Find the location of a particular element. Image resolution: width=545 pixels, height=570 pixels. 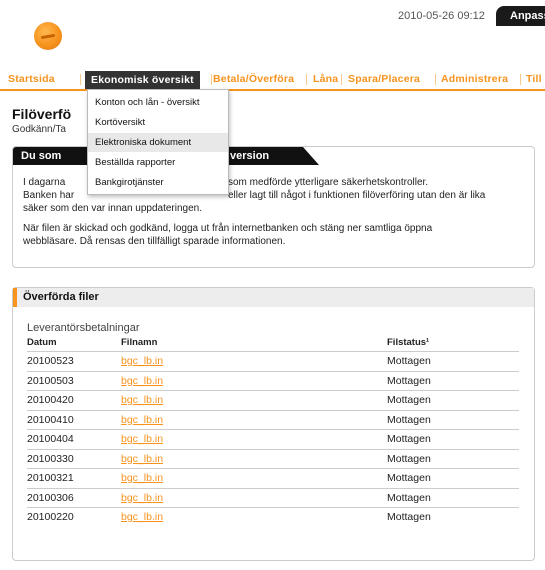

dropdown-item-electronic-documents: Elektroniska dokument is located at coordinates (158, 142).